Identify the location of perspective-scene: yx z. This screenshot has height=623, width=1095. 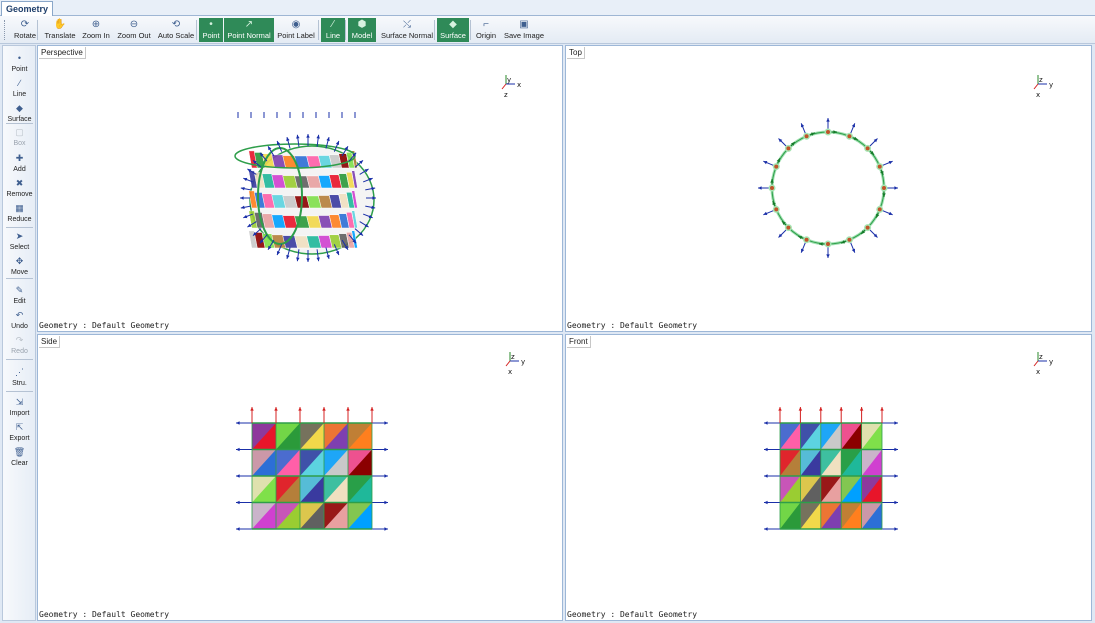
(377, 168).